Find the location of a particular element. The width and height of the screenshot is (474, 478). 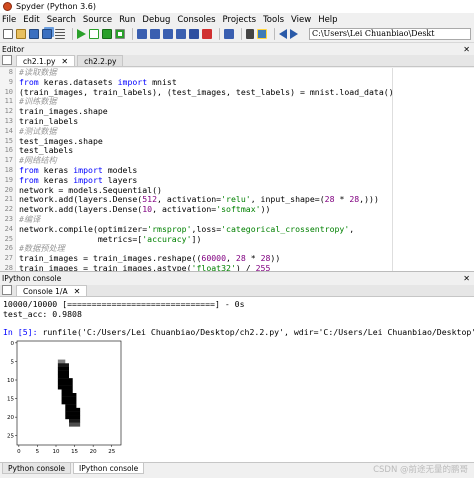

step-into-icon is located at coordinates (168, 34).